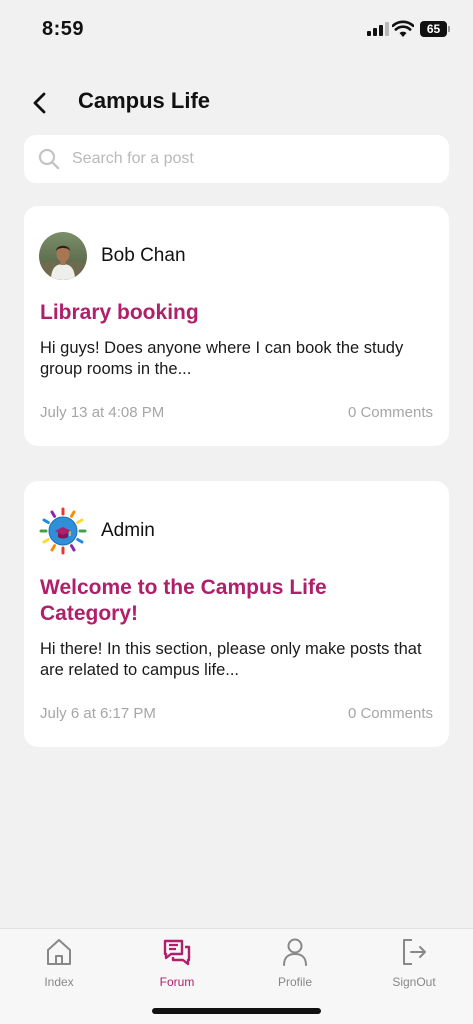 This screenshot has width=473, height=1024. I want to click on graduation-cap-logo-avatar, so click(63, 531).